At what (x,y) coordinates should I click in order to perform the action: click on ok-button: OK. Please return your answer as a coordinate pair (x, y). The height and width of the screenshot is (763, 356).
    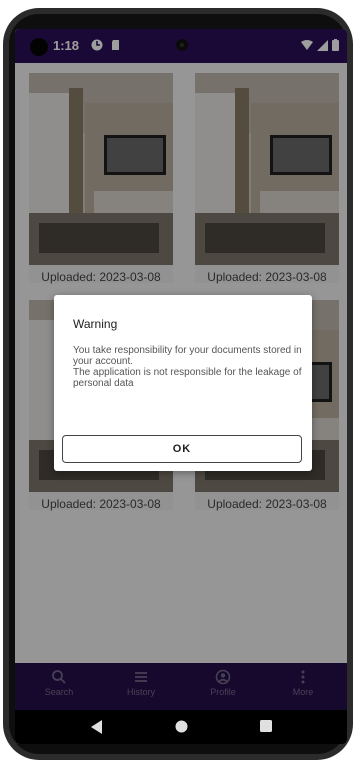
    Looking at the image, I should click on (182, 449).